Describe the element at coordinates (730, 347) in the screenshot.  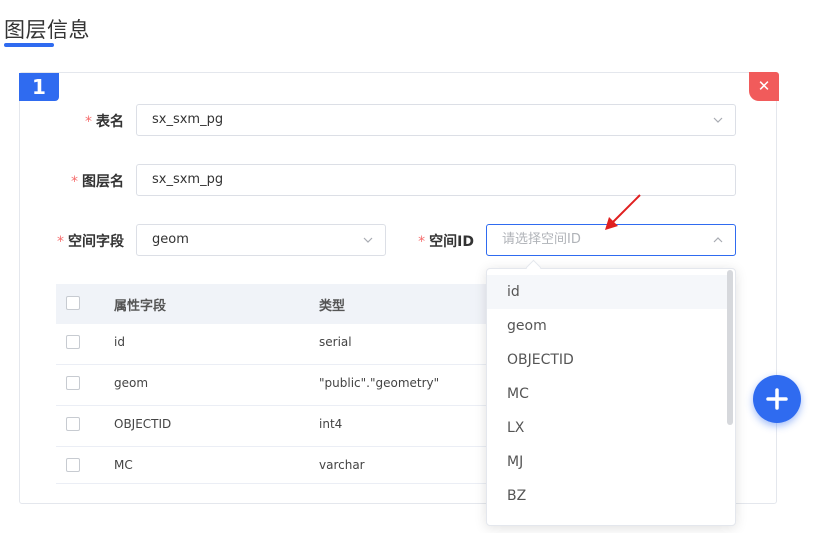
I see `dropdown-scrollbar` at that location.